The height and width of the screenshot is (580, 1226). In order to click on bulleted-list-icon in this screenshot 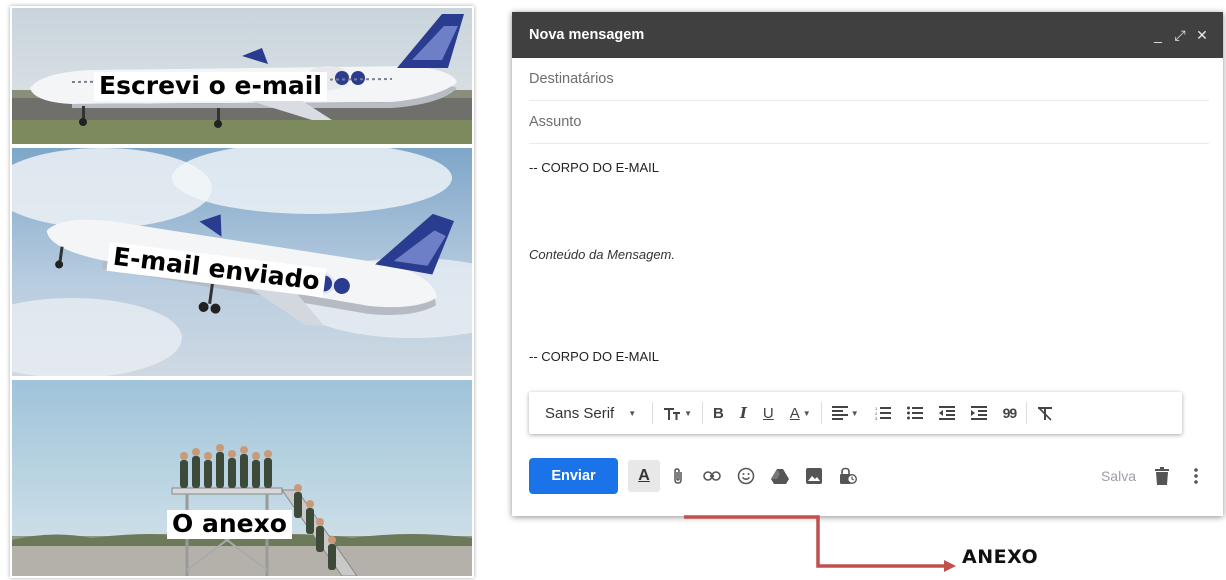, I will do `click(914, 413)`.